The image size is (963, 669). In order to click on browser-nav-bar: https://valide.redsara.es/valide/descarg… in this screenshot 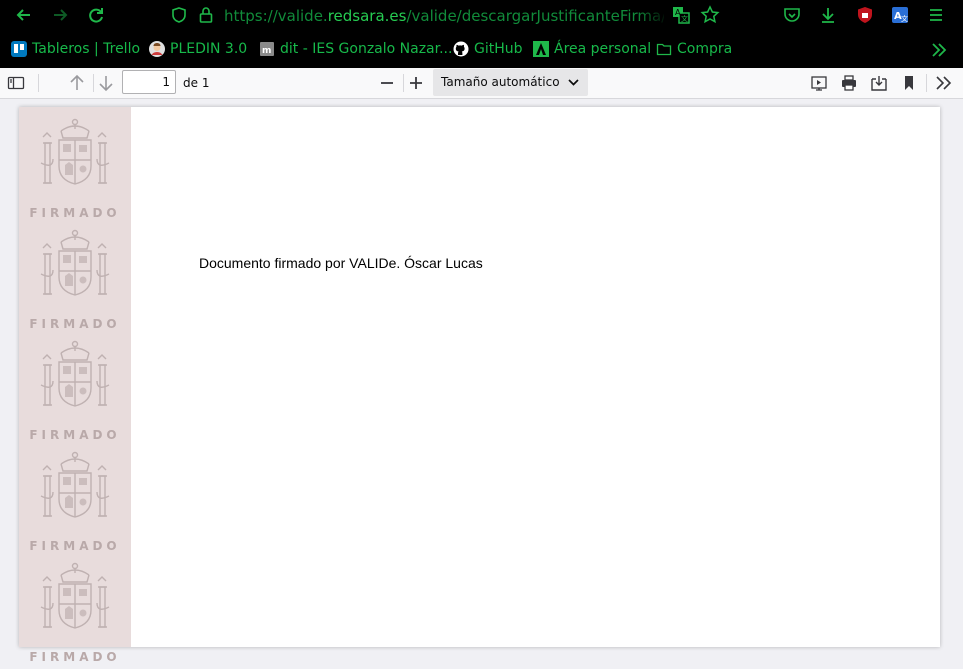, I will do `click(481, 15)`.